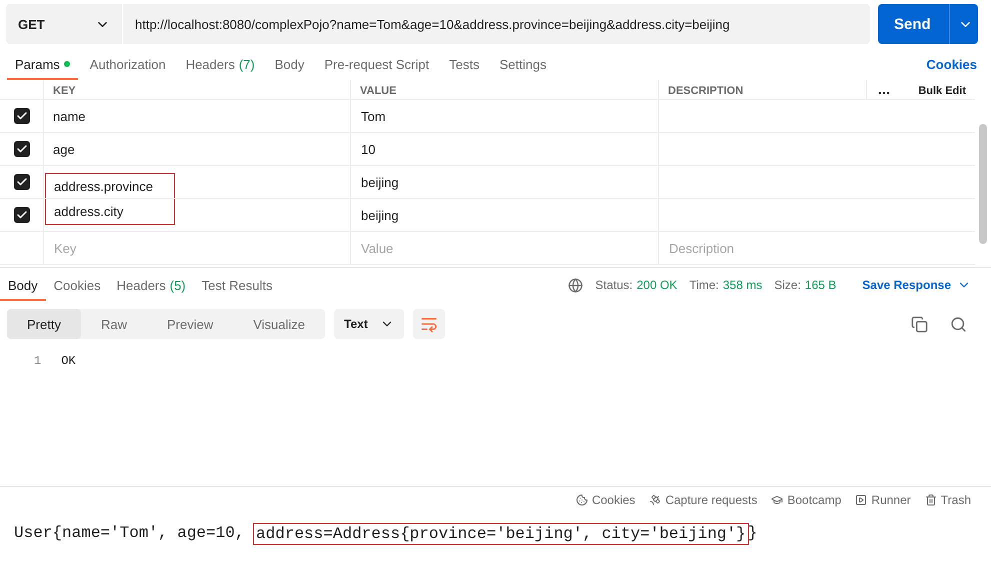 This screenshot has width=991, height=564. Describe the element at coordinates (576, 285) in the screenshot. I see `globe-icon` at that location.